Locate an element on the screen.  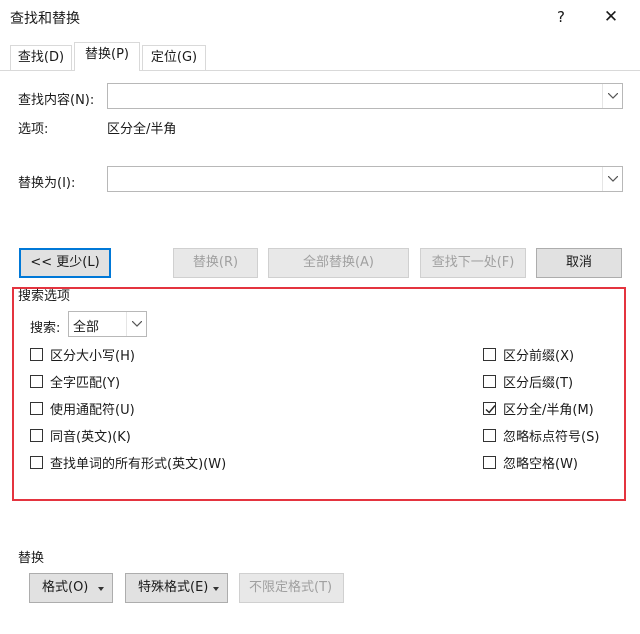
search-direction-label: 搜索: is located at coordinates (45, 328).